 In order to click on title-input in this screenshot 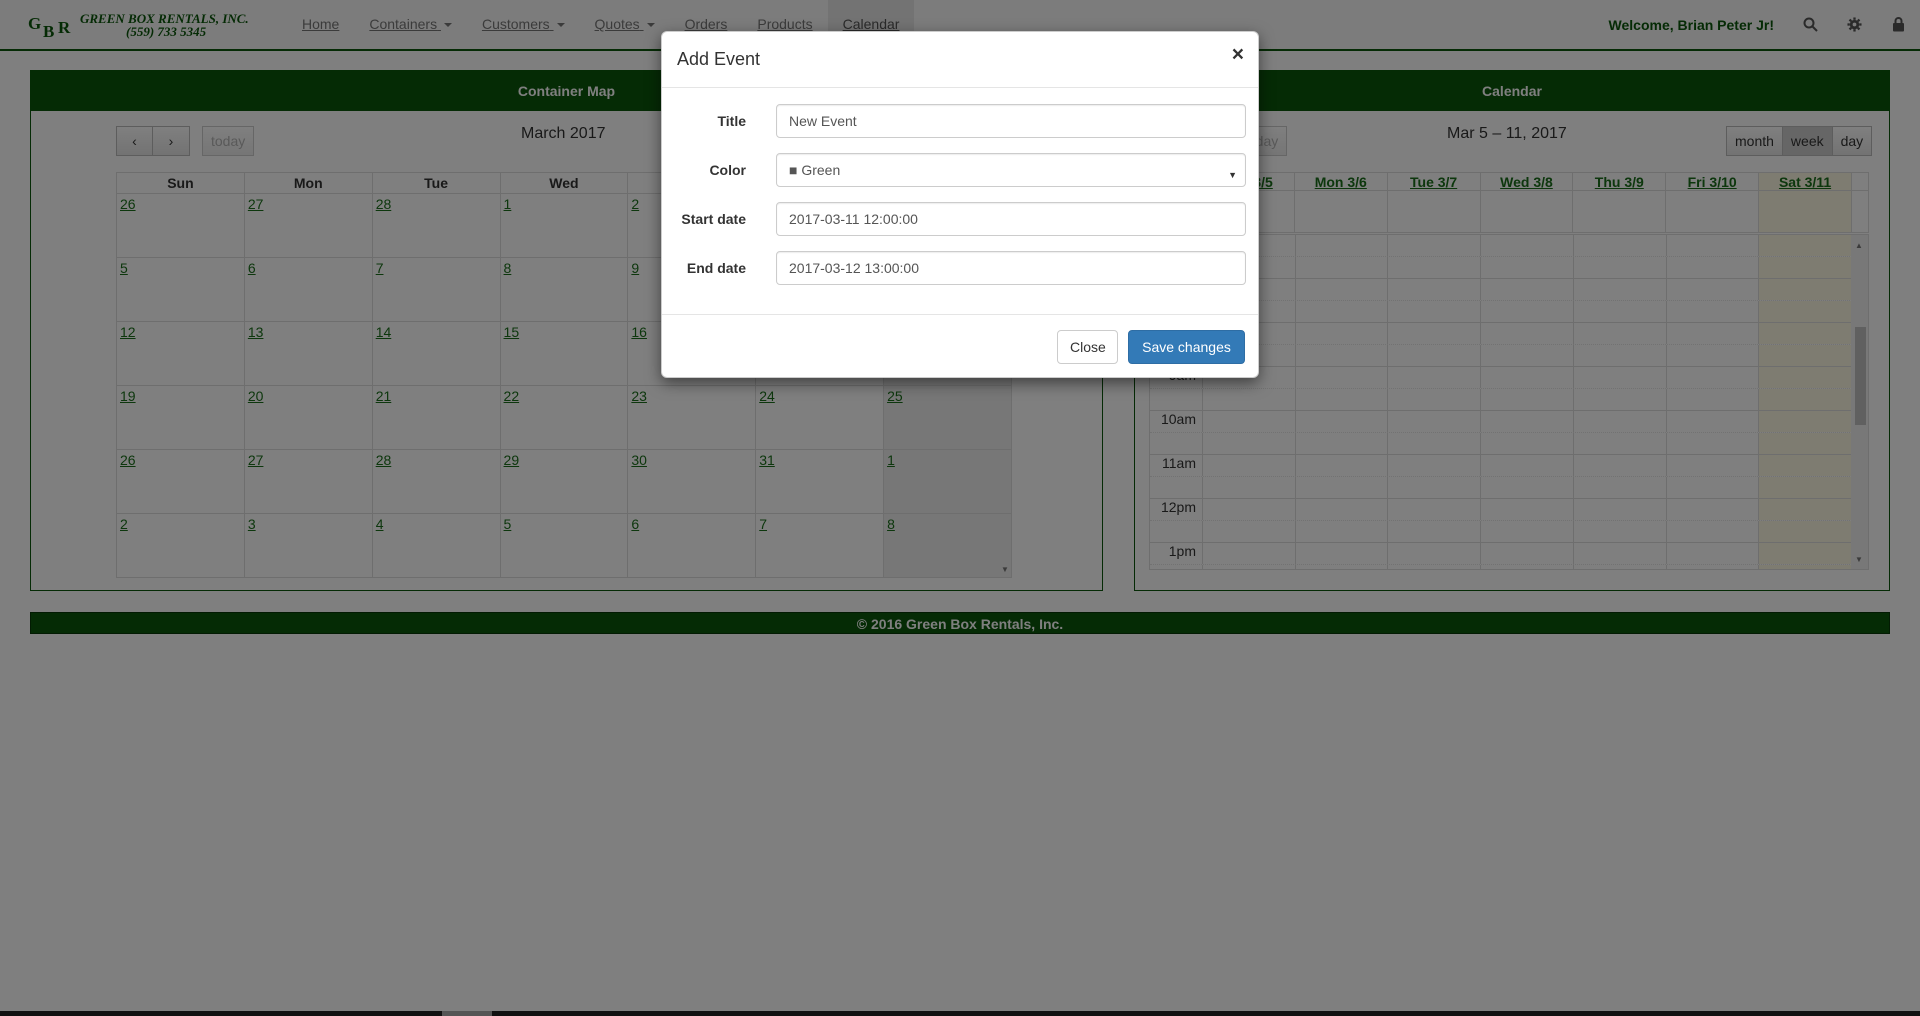, I will do `click(1011, 121)`.